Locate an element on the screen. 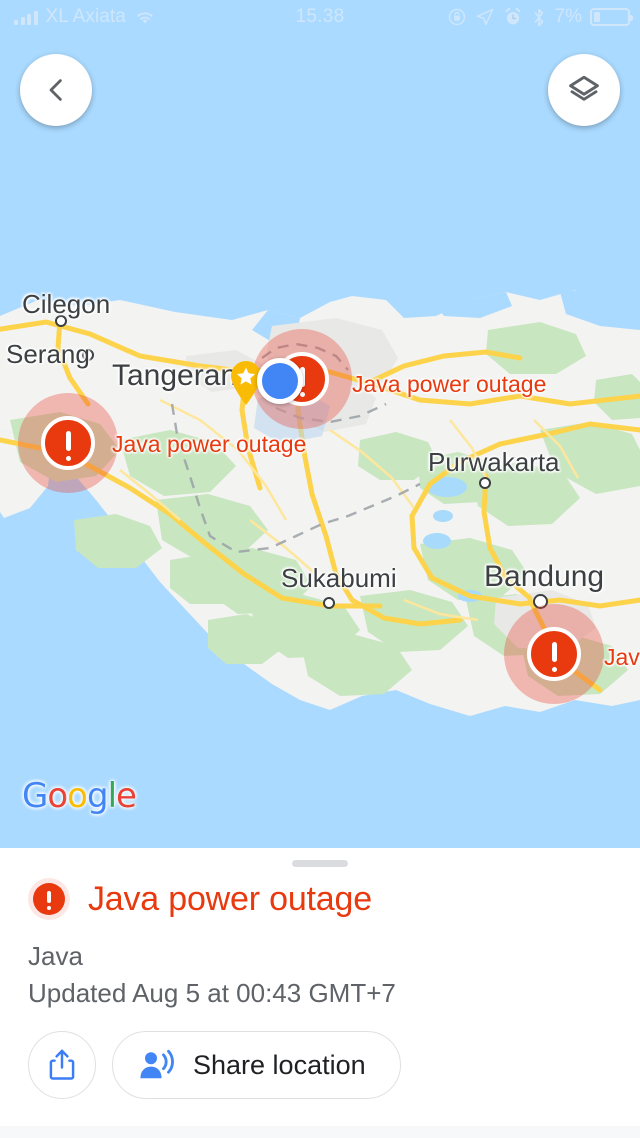 Image resolution: width=640 pixels, height=1138 pixels. city-label: Purwakarta is located at coordinates (494, 462).